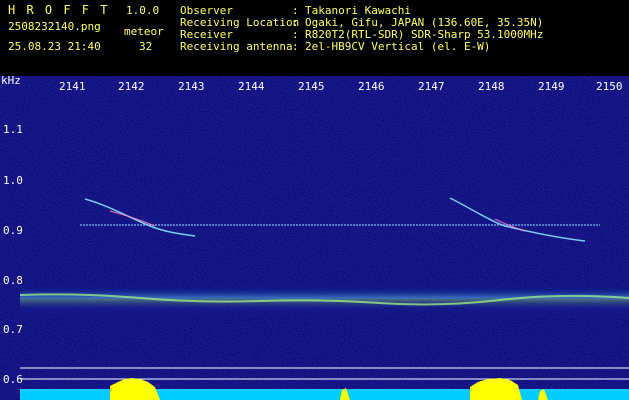 The image size is (629, 400). Describe the element at coordinates (13, 379) in the screenshot. I see `y-tick-label: 0.6` at that location.